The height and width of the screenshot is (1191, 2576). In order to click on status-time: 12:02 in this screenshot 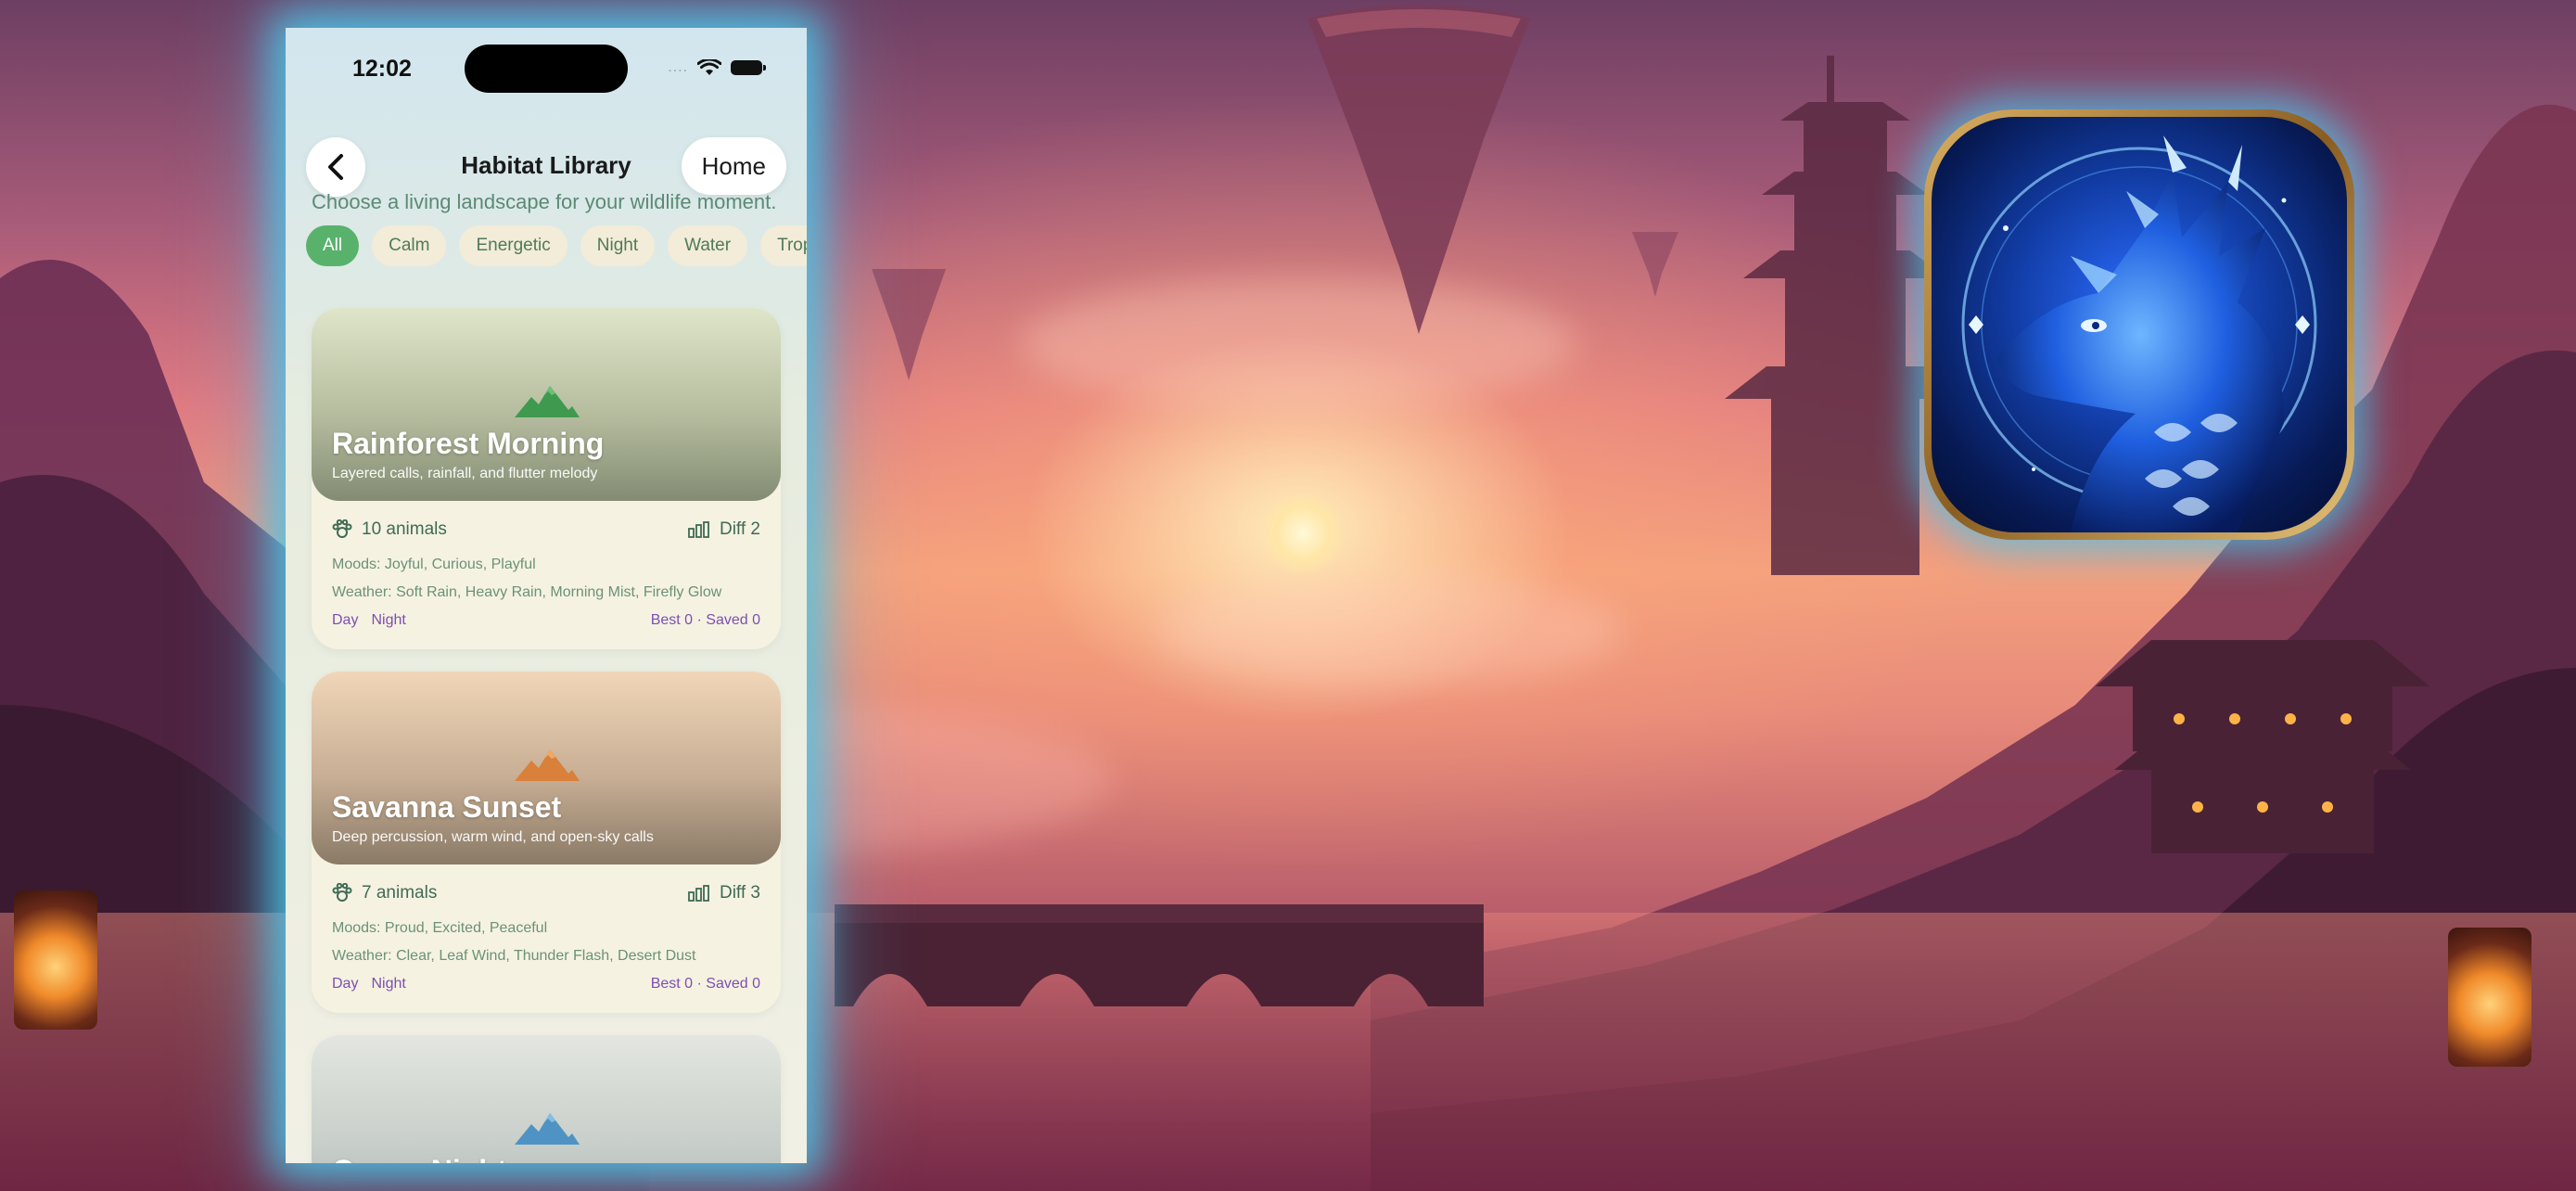, I will do `click(382, 69)`.